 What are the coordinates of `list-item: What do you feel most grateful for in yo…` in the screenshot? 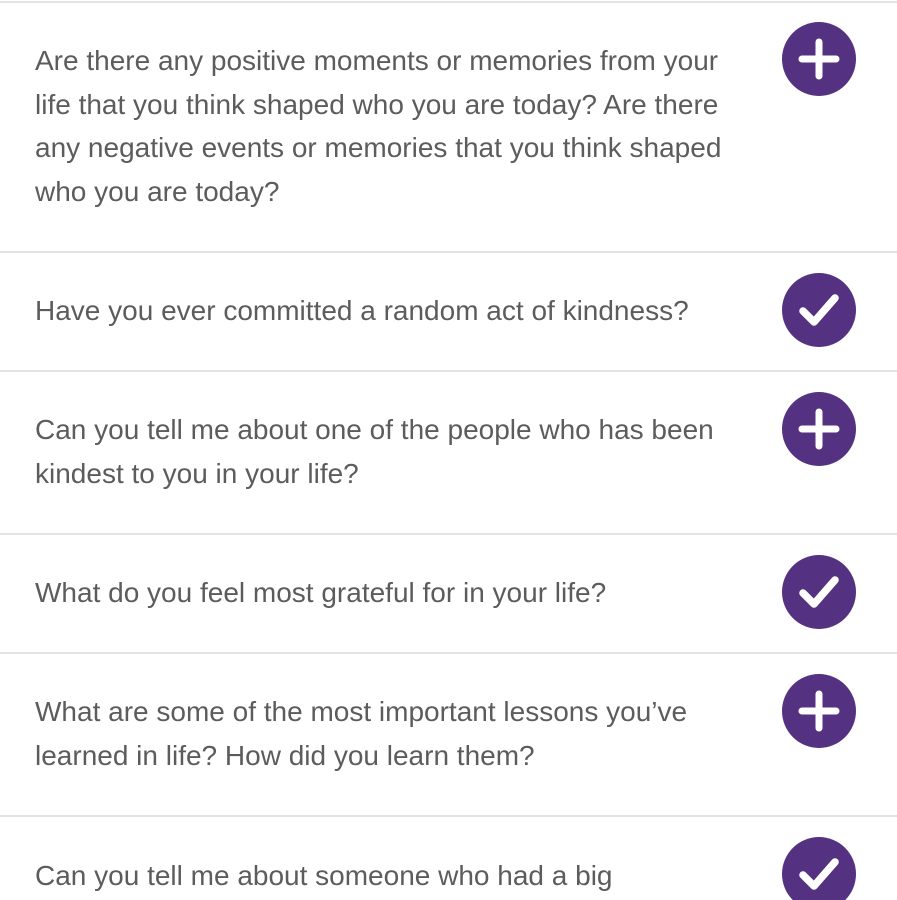 It's located at (448, 593).